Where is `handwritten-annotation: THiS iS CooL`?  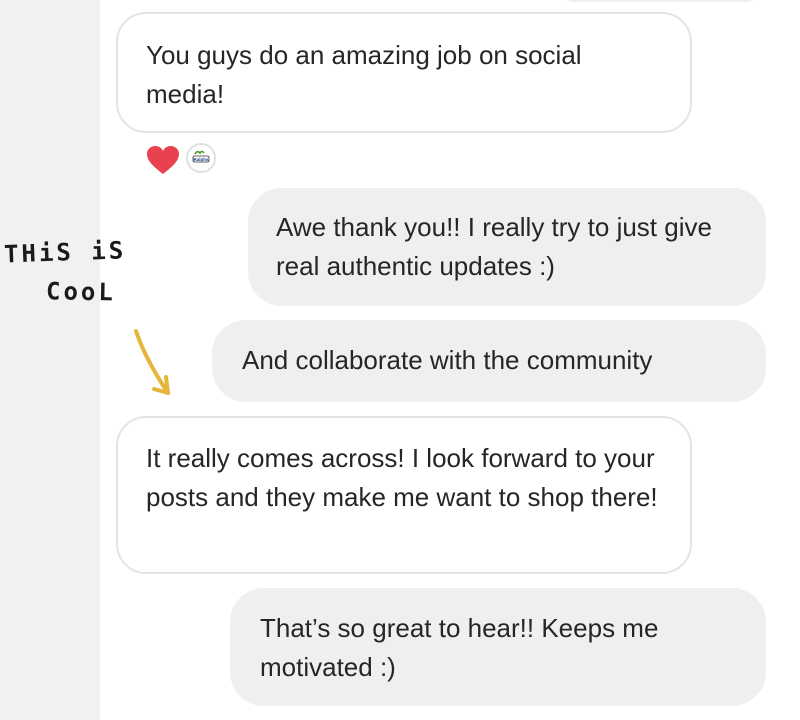 handwritten-annotation: THiS iS CooL is located at coordinates (100, 305).